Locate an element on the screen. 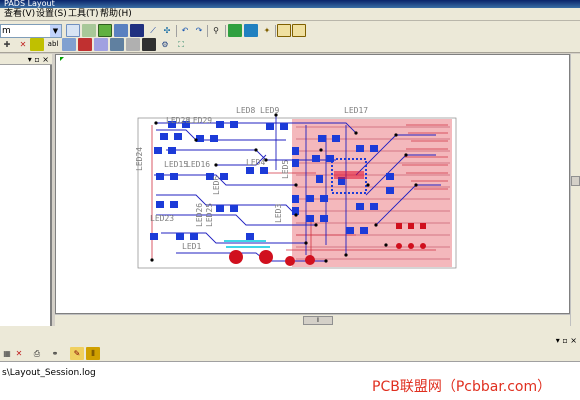 Image resolution: width=580 pixels, height=400 pixels. label-led3: LED3 is located at coordinates (278, 213).